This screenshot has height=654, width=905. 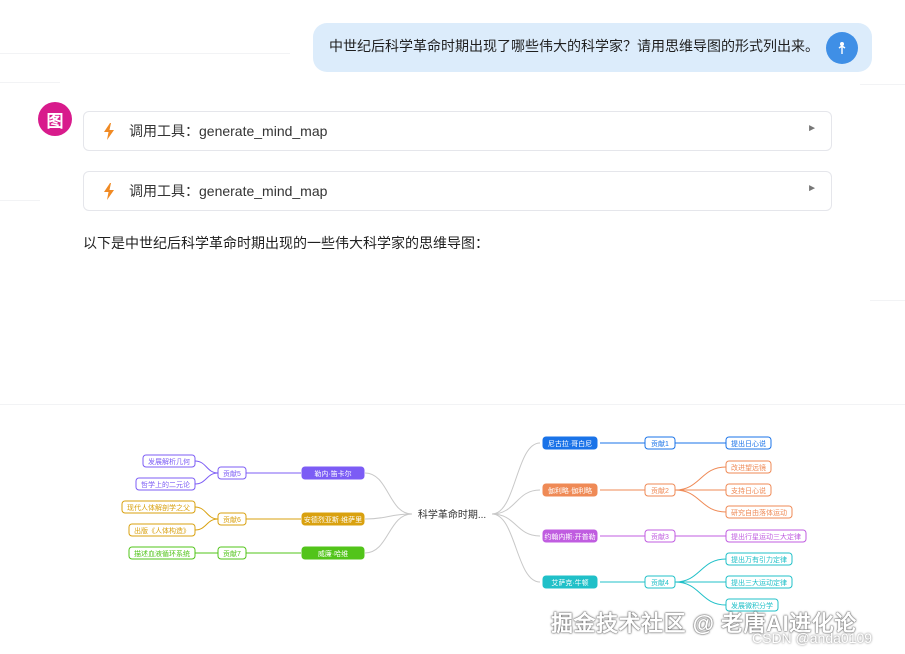 I want to click on contribution-node-label: 贡献4, so click(x=660, y=582).